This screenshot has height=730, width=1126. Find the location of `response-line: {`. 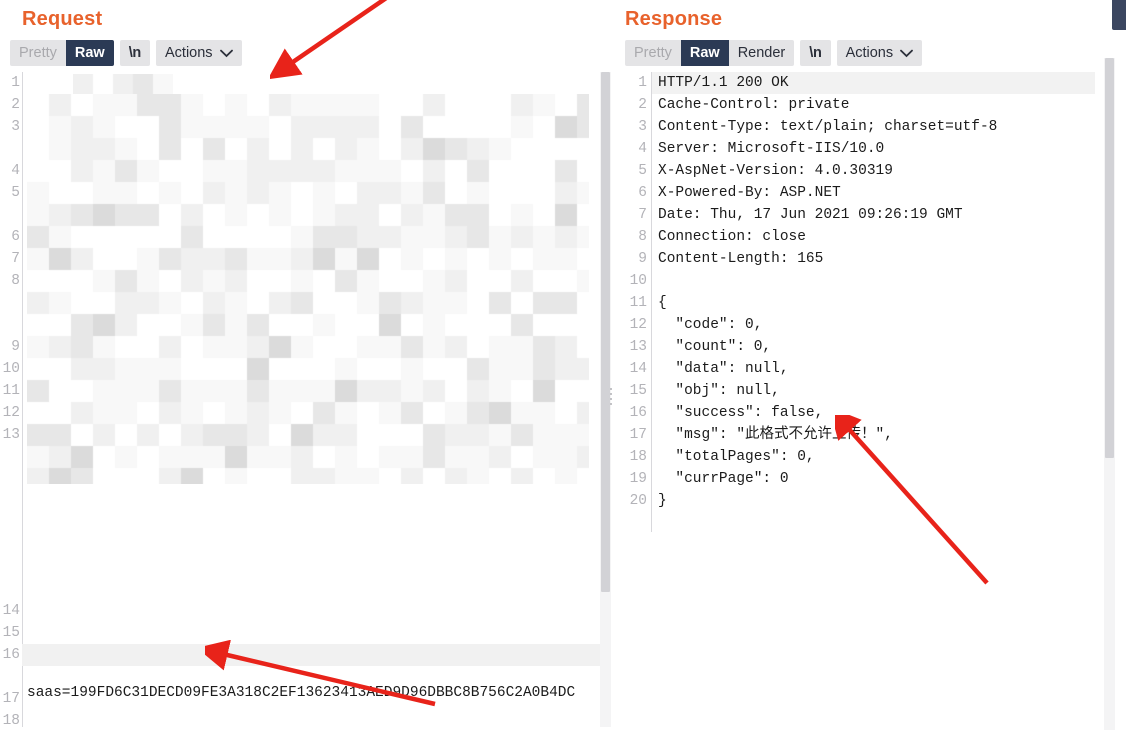

response-line: { is located at coordinates (662, 303).